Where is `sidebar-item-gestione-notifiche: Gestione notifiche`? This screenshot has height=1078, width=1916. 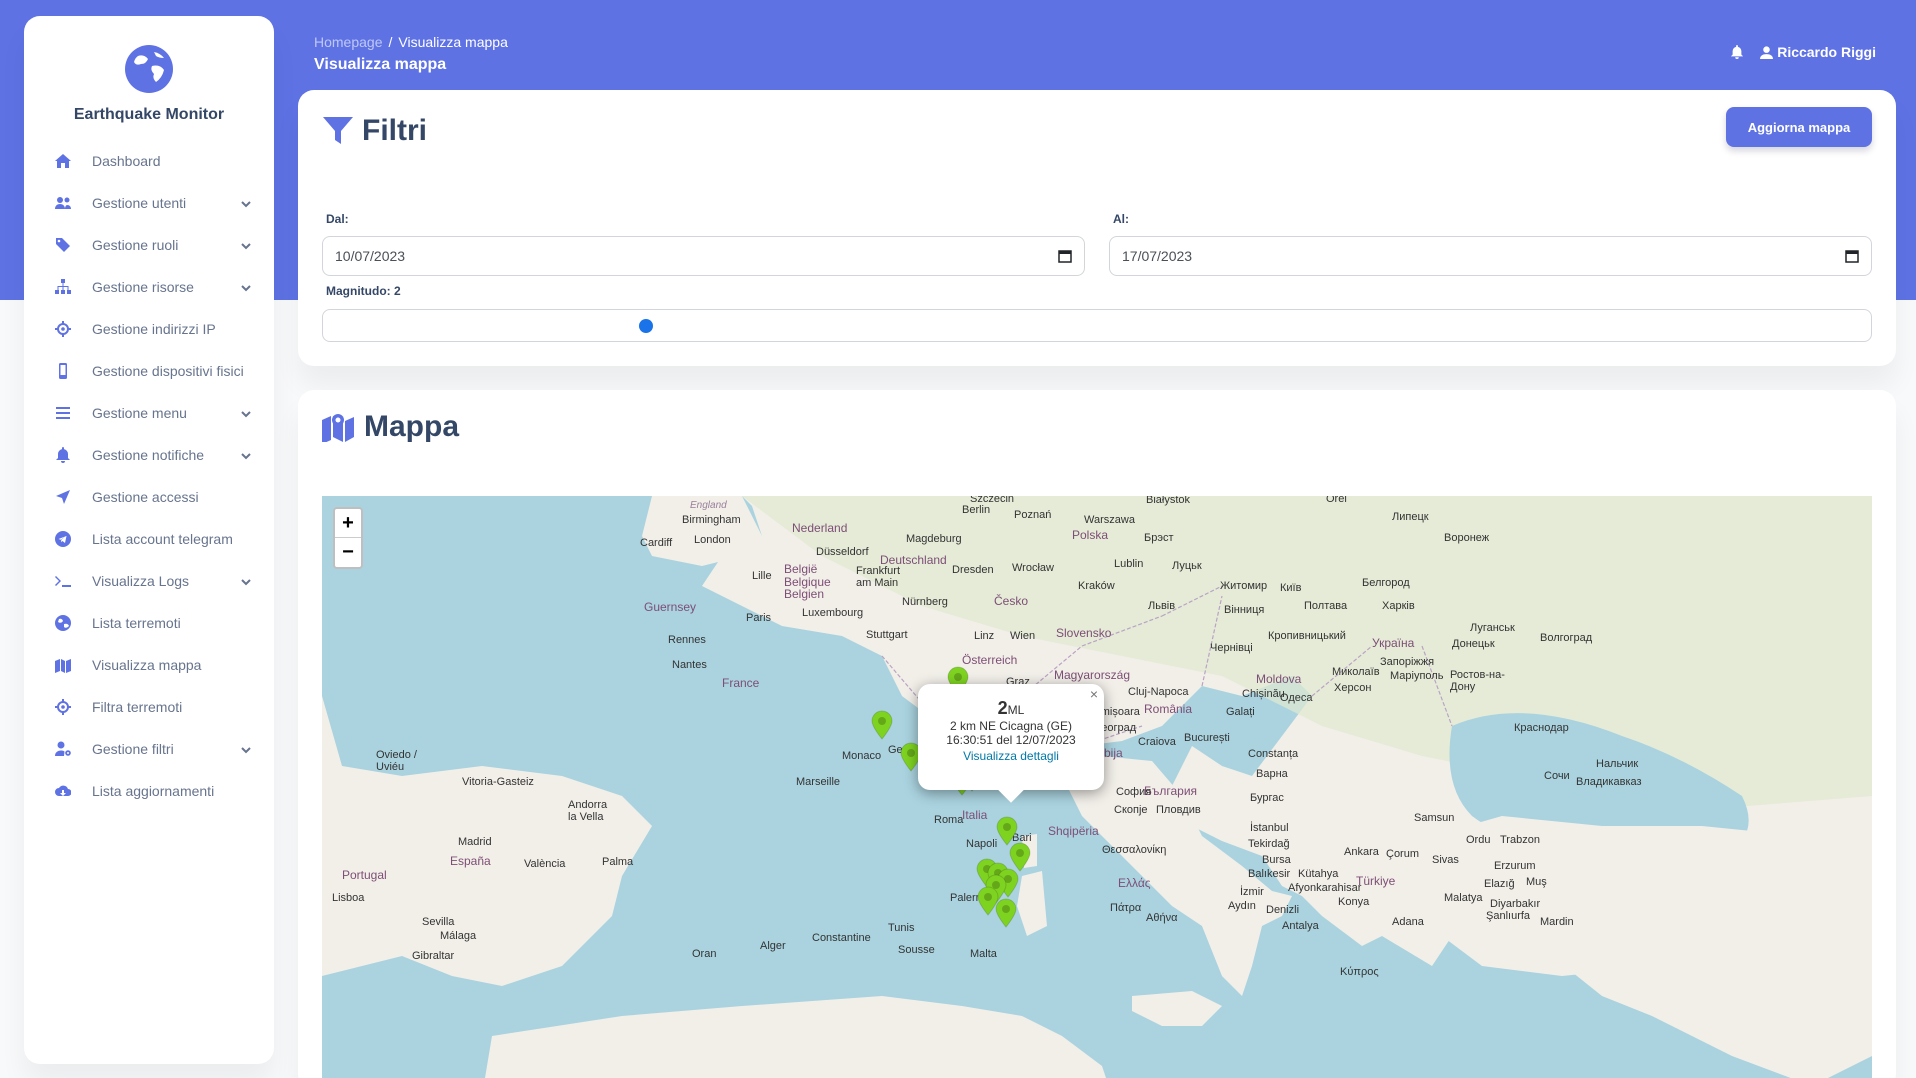 sidebar-item-gestione-notifiche: Gestione notifiche is located at coordinates (149, 455).